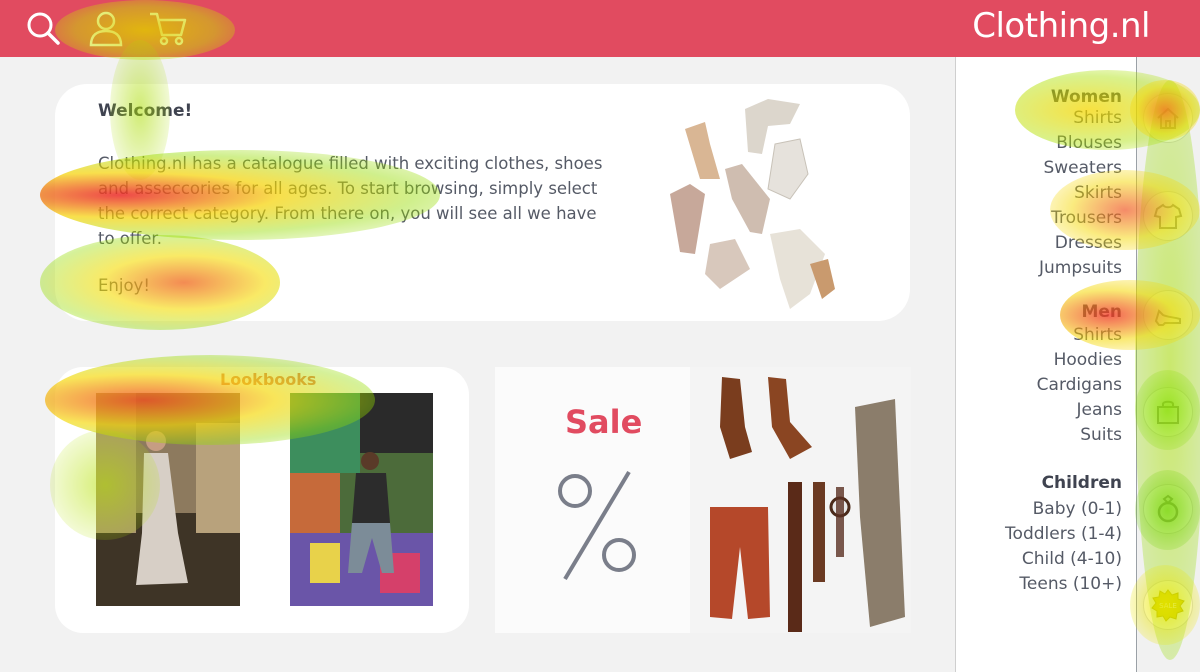 The height and width of the screenshot is (672, 1200). I want to click on sale-badge-text: SALE, so click(1168, 606).